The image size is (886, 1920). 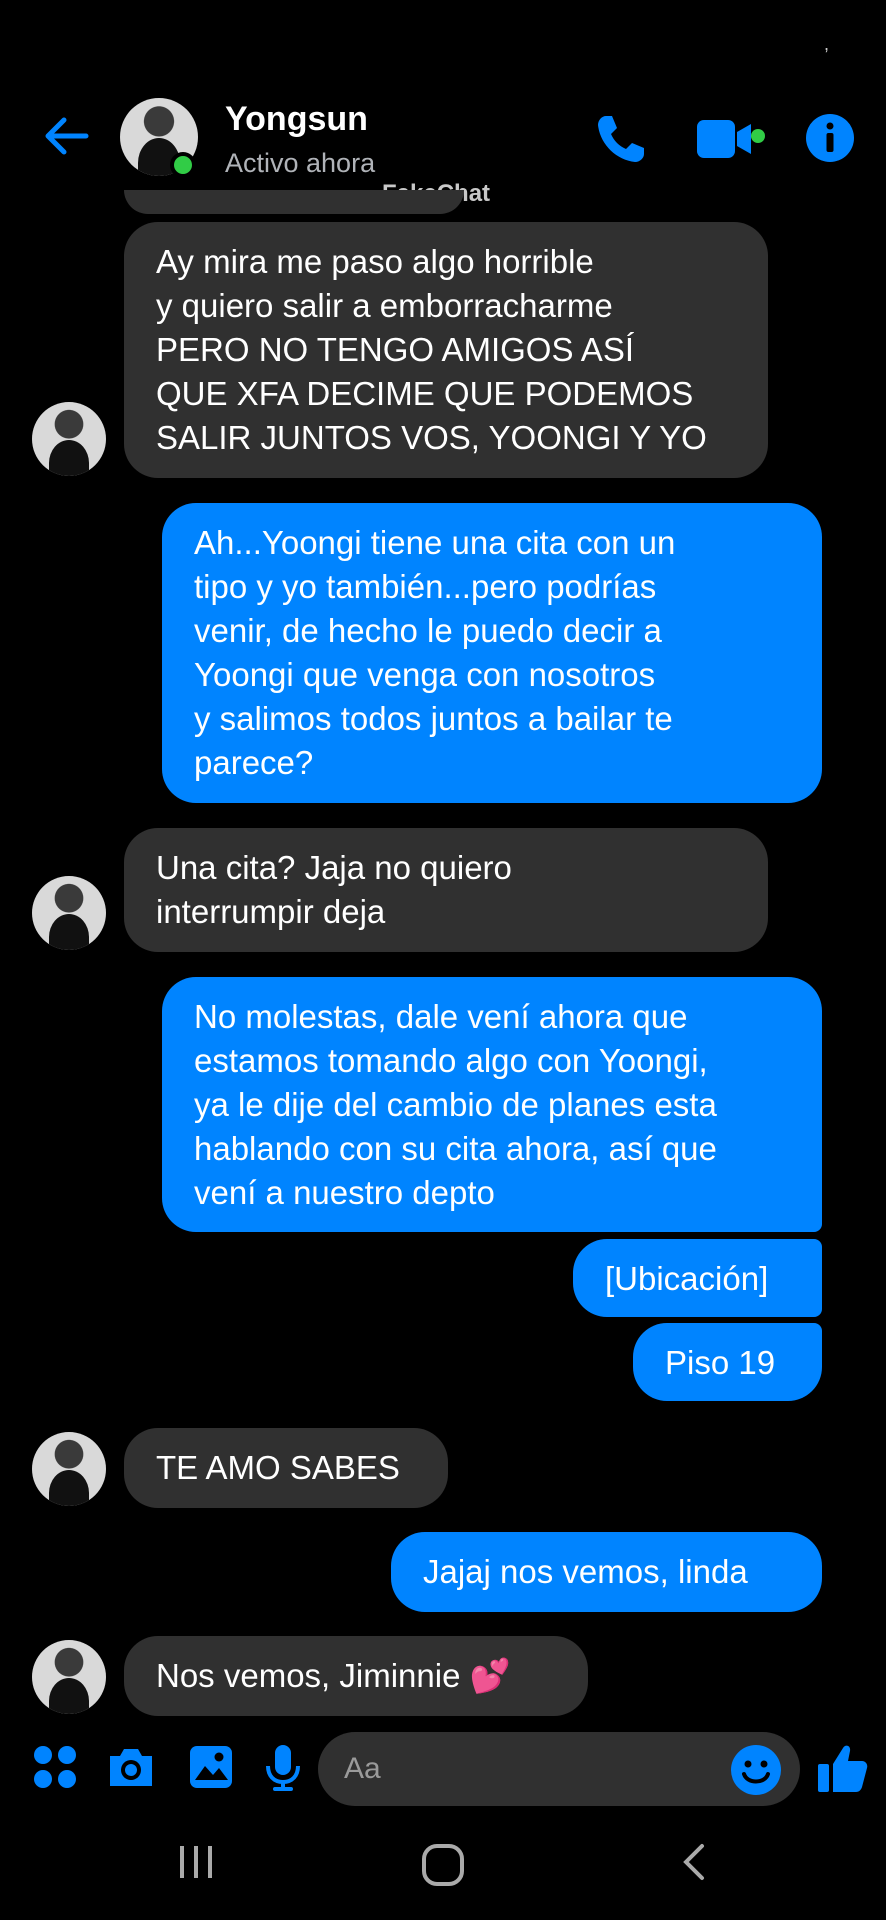 I want to click on info-icon, so click(x=830, y=138).